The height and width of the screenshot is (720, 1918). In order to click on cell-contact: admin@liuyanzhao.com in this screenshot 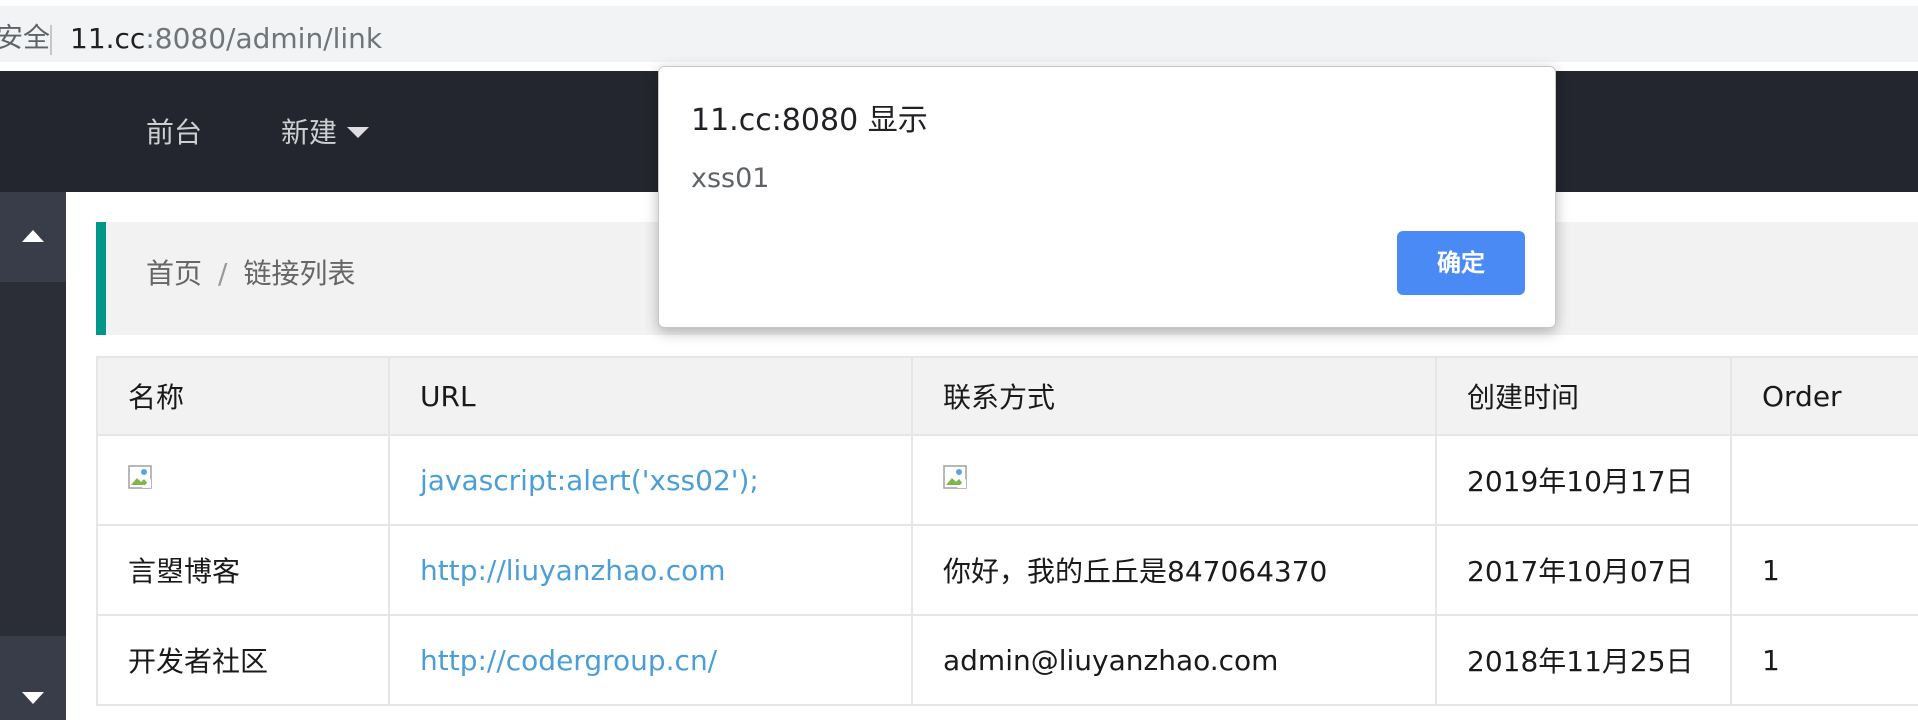, I will do `click(1174, 660)`.